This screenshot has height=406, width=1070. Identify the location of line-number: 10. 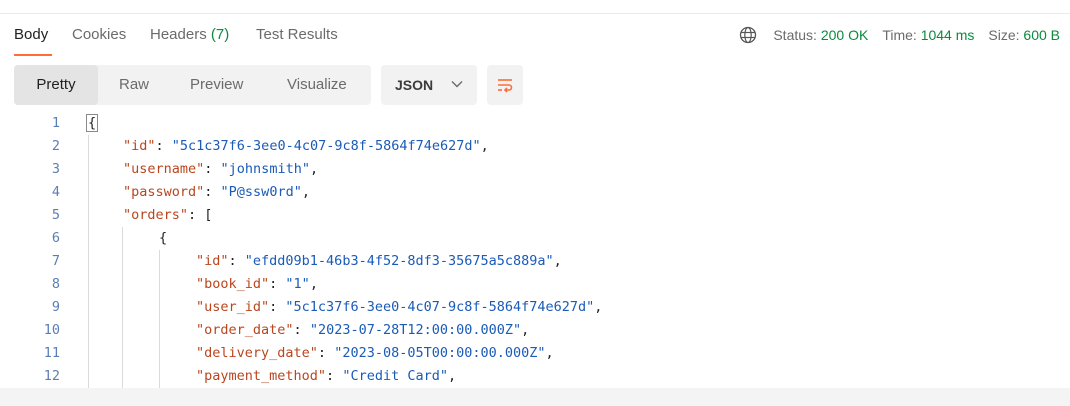
(51, 330).